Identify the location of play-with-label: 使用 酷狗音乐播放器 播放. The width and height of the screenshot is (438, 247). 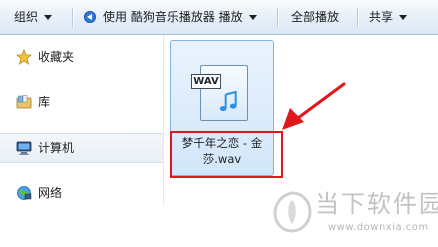
(173, 17).